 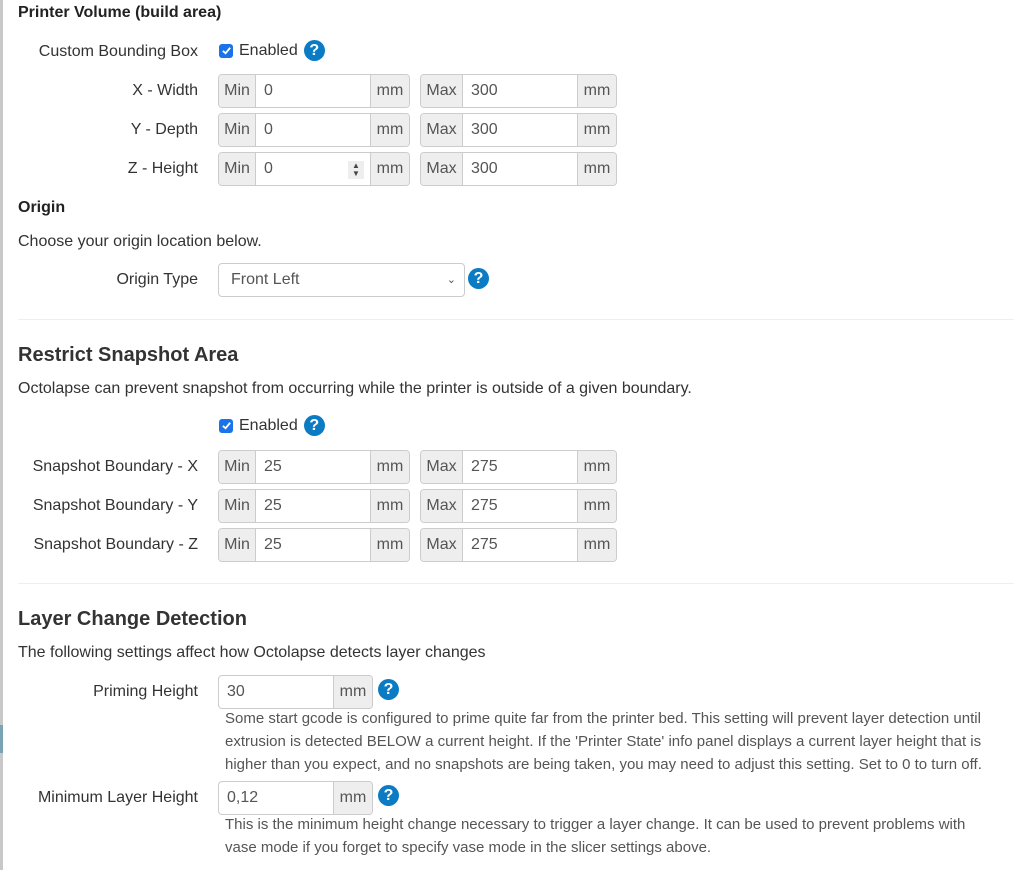 I want to click on snapshot-y-min-input: 25, so click(x=313, y=506).